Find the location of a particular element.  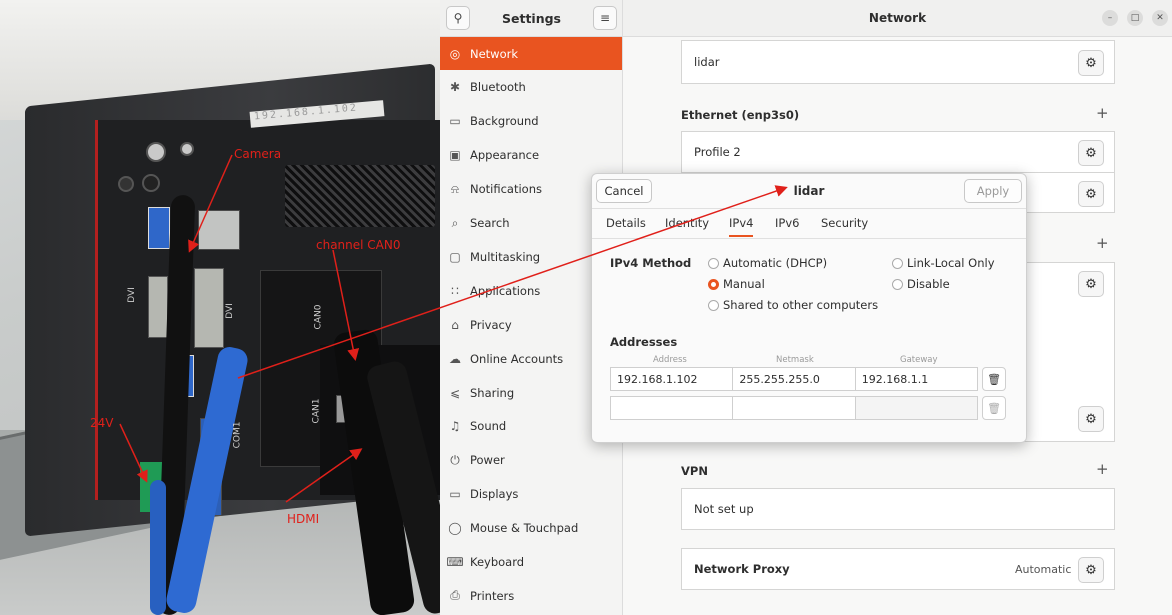

dialog-tabs: Details Identity IPv4 IPv6 Security is located at coordinates (809, 224).